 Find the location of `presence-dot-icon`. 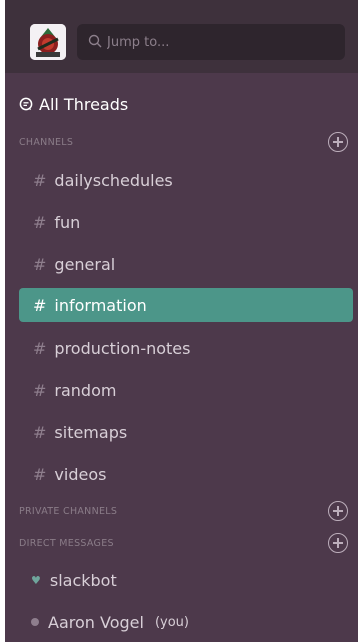

presence-dot-icon is located at coordinates (35, 622).